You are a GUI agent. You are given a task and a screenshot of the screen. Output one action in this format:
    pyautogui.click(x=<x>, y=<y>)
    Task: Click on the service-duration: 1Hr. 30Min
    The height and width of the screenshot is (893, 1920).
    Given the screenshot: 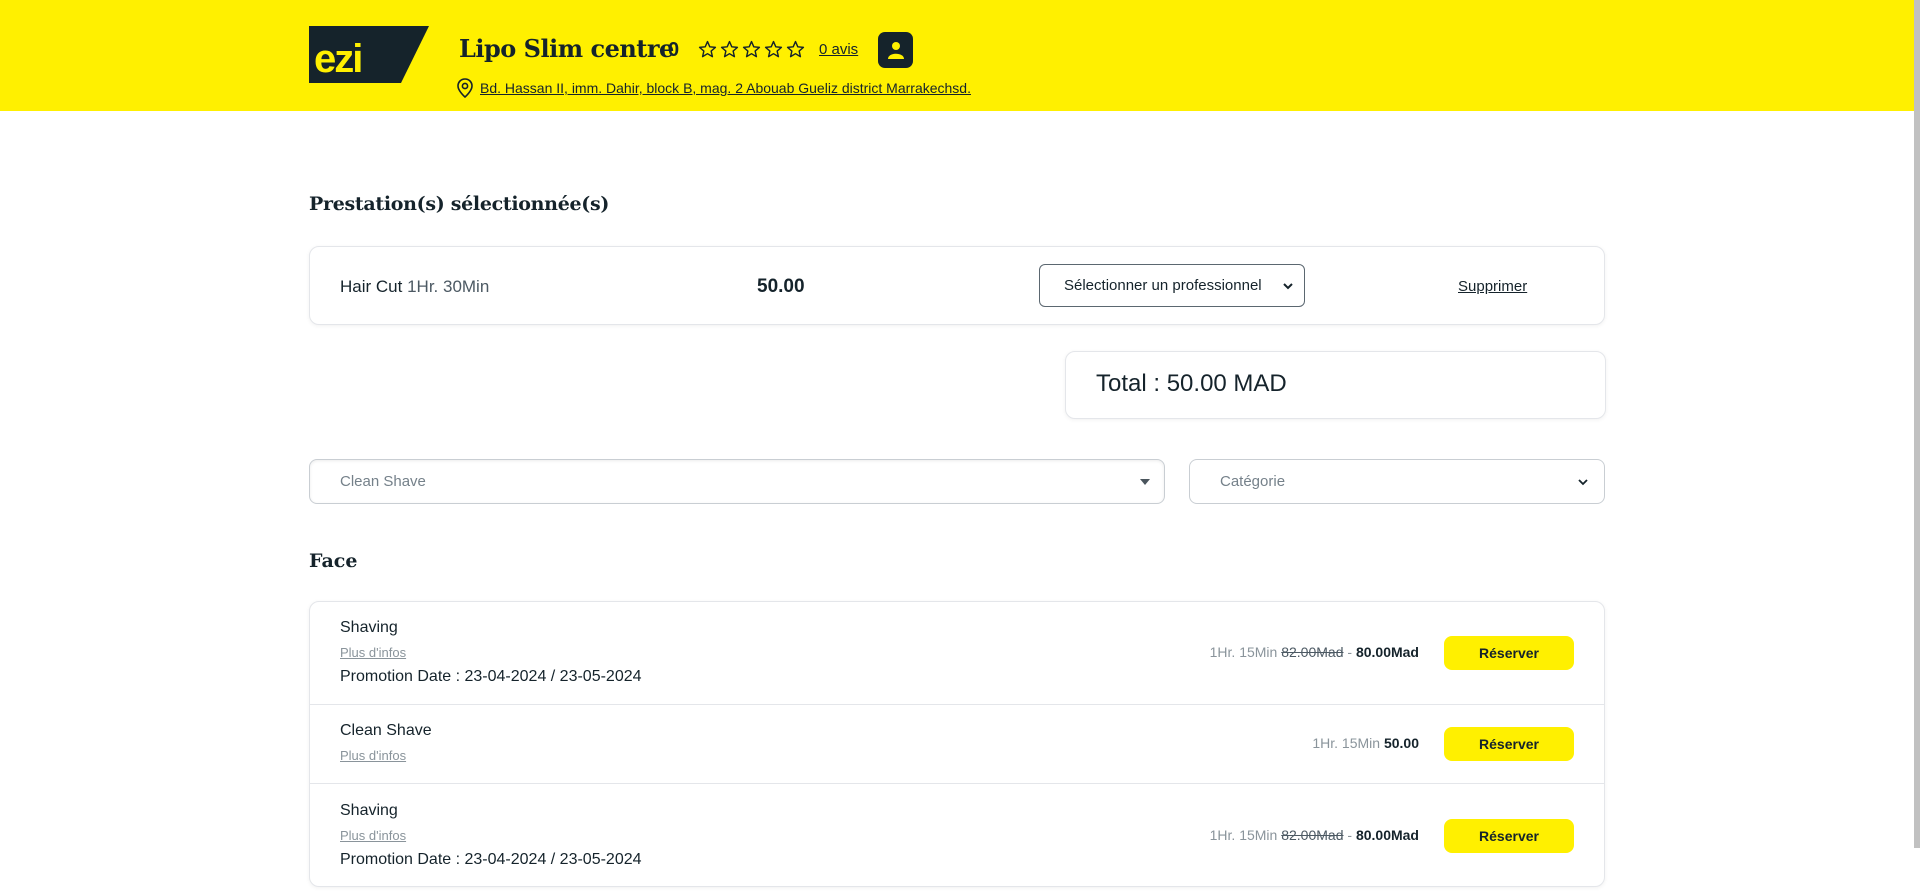 What is the action you would take?
    pyautogui.click(x=446, y=286)
    